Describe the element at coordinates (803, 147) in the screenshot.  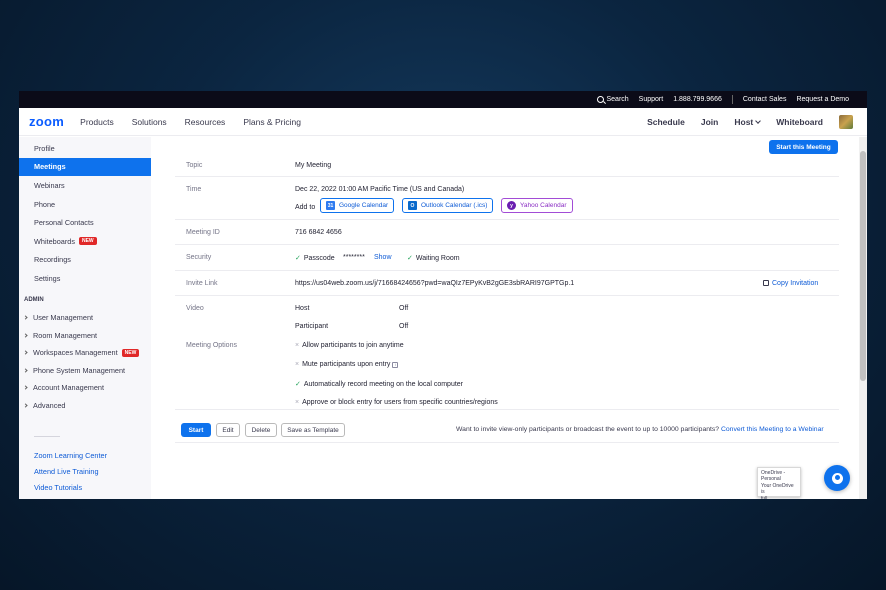
I see `start-this-meeting-button: Start this Meeting` at that location.